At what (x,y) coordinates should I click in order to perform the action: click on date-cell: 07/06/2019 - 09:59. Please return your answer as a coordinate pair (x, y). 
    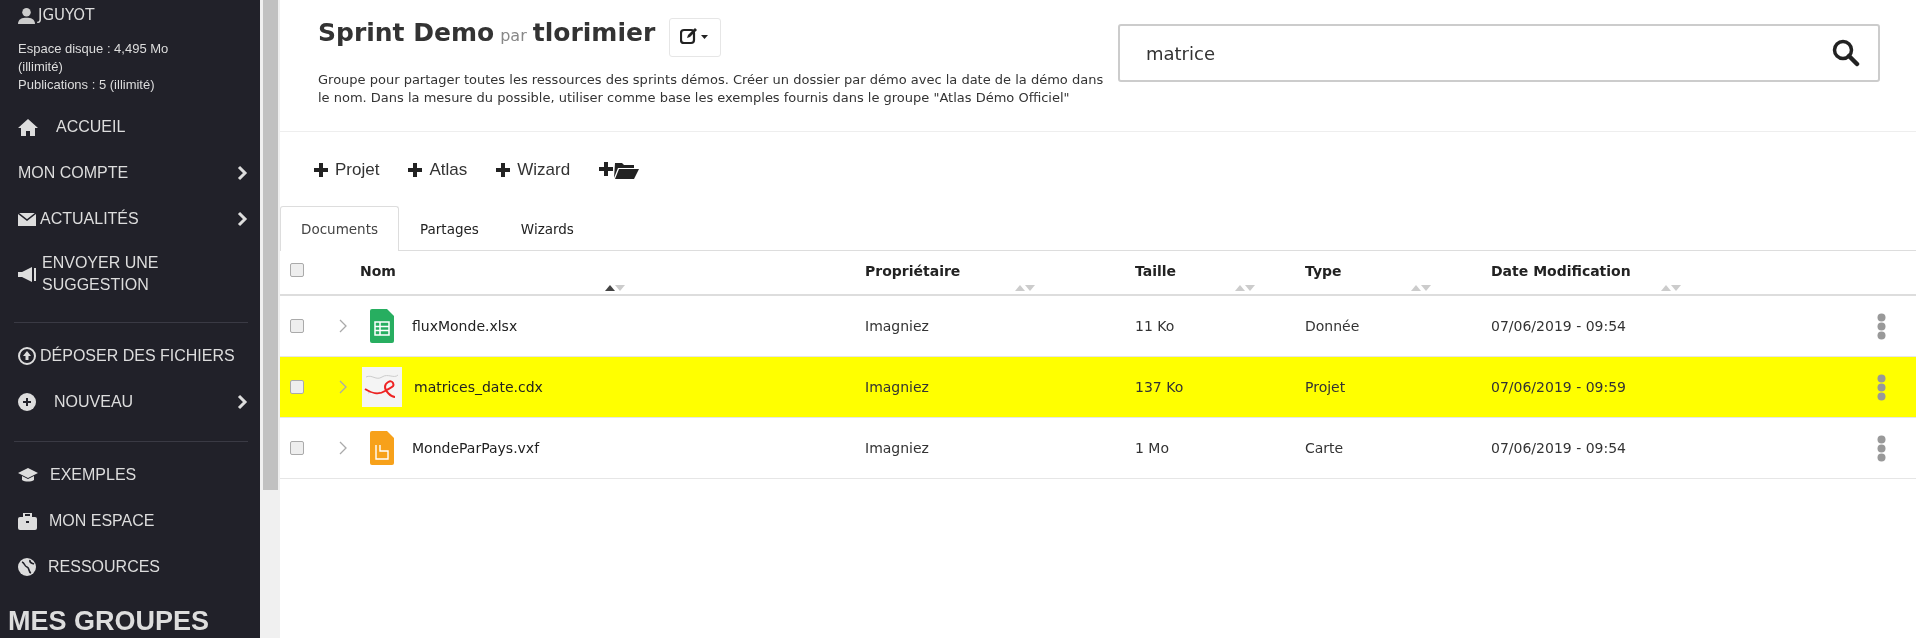
    Looking at the image, I should click on (1558, 387).